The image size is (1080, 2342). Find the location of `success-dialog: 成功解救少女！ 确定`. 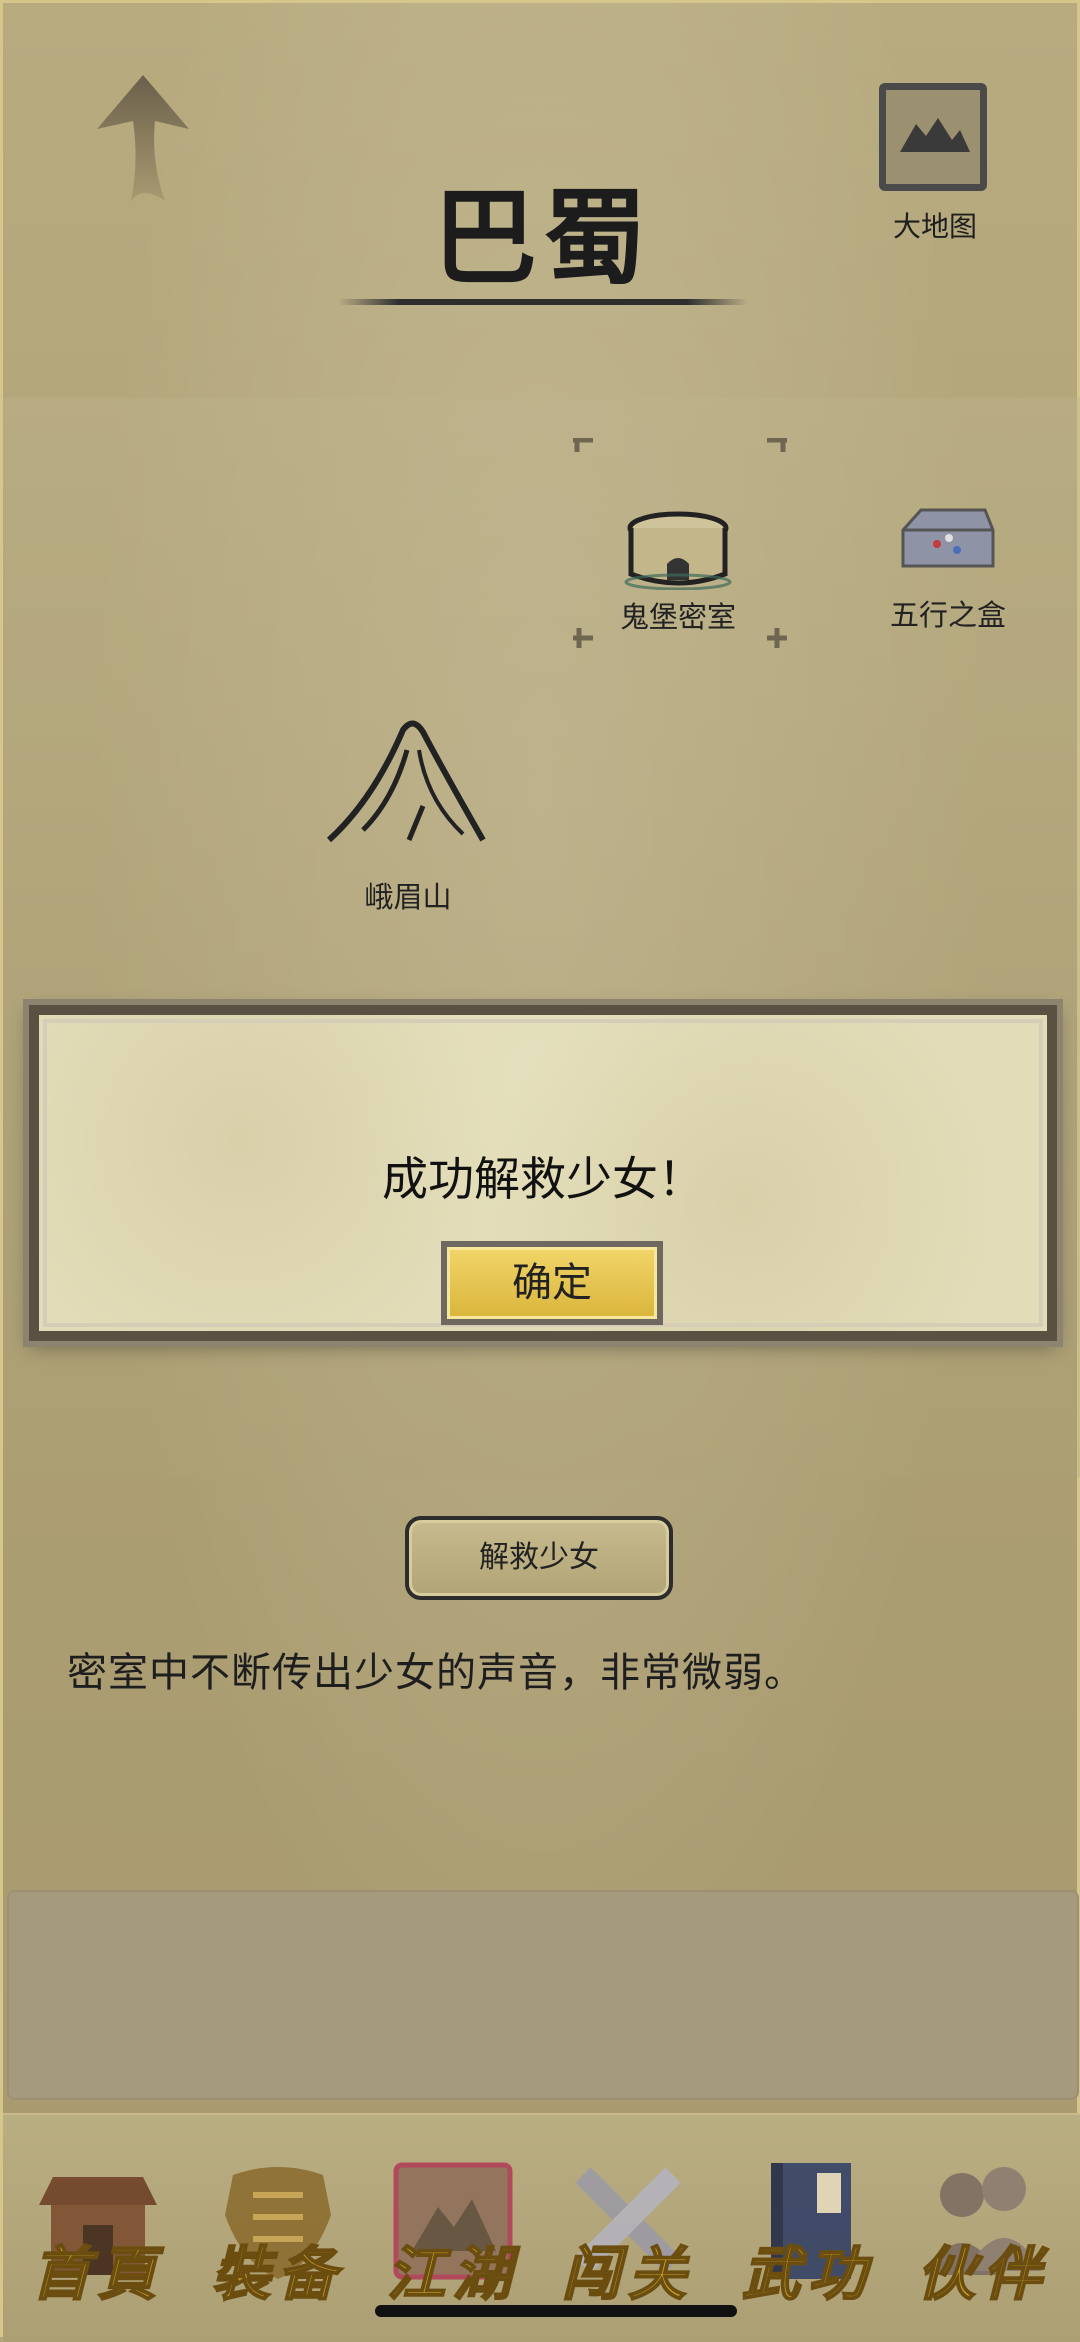

success-dialog: 成功解救少女！ 确定 is located at coordinates (543, 1173).